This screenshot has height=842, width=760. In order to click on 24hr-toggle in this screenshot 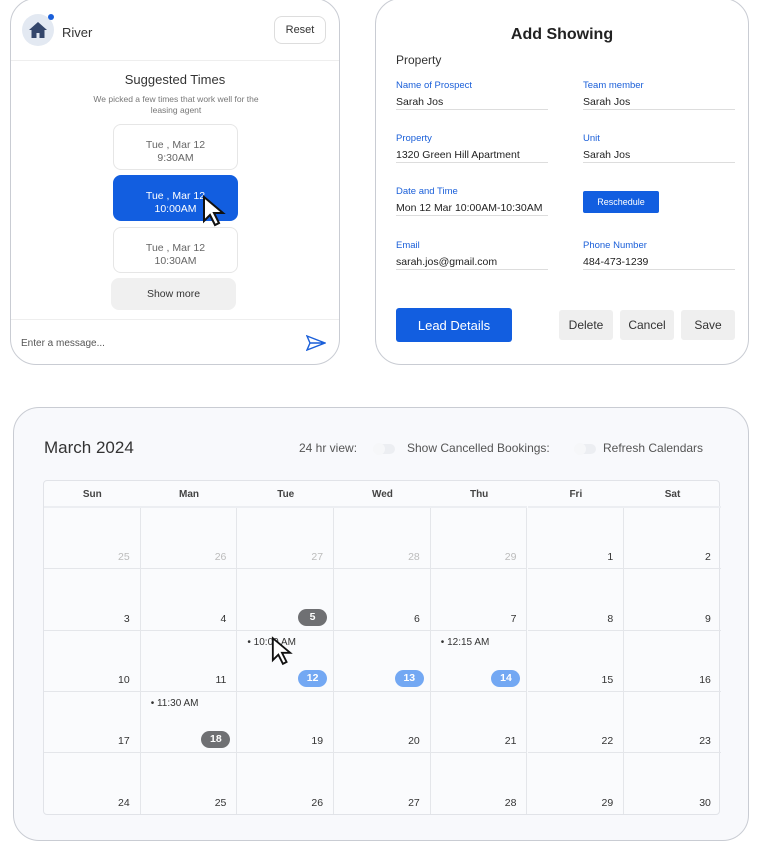, I will do `click(384, 449)`.